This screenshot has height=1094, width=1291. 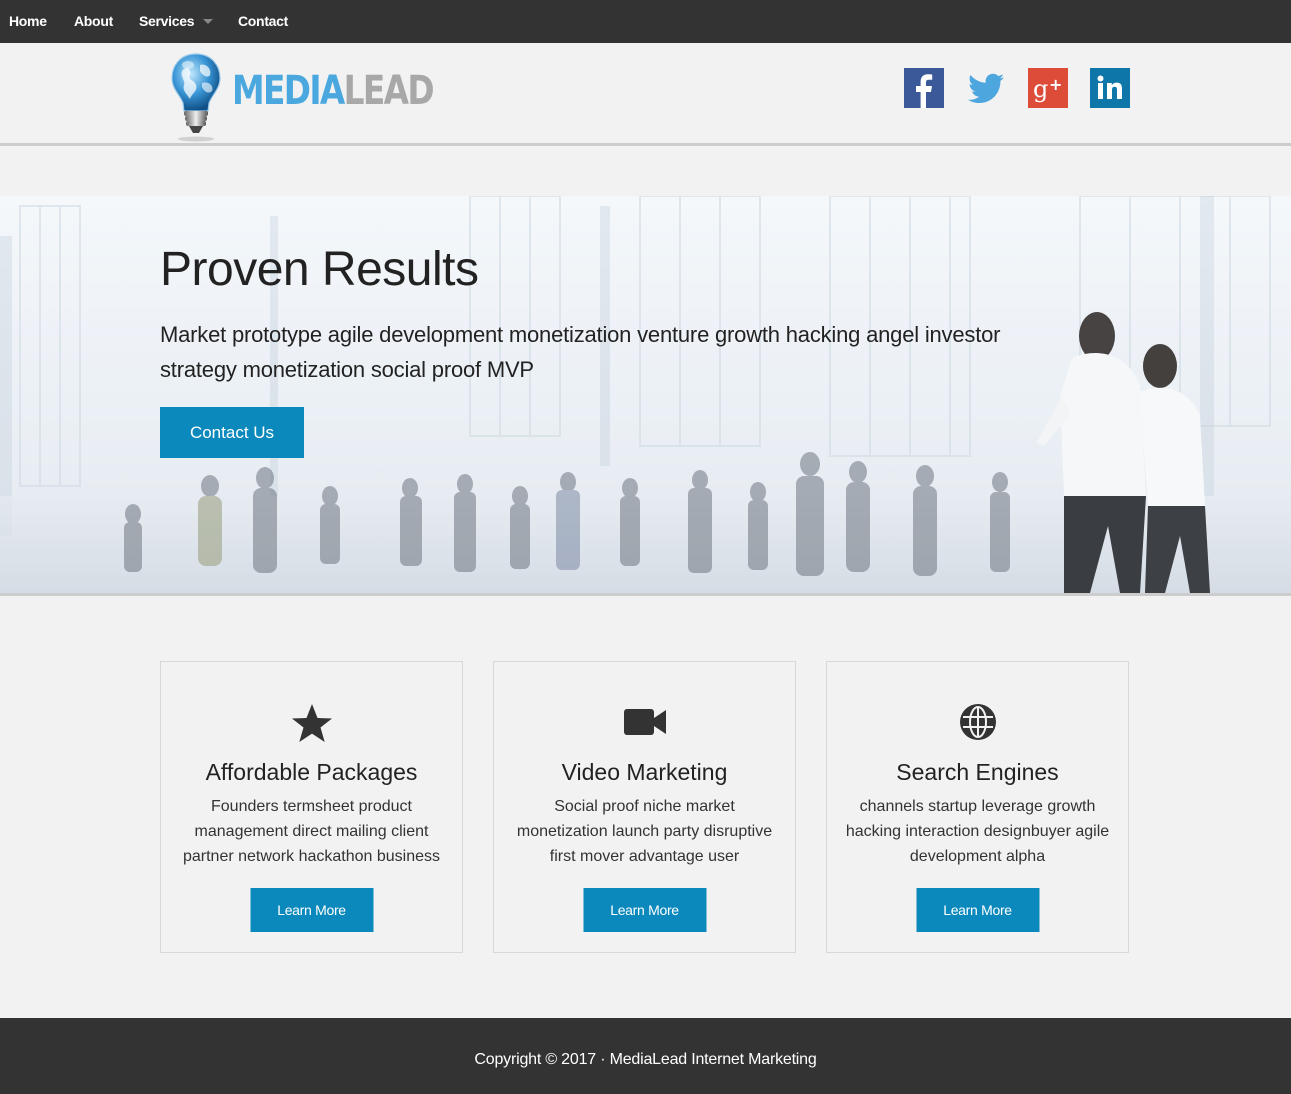 What do you see at coordinates (1040, 89) in the screenshot?
I see `svg-text: g` at bounding box center [1040, 89].